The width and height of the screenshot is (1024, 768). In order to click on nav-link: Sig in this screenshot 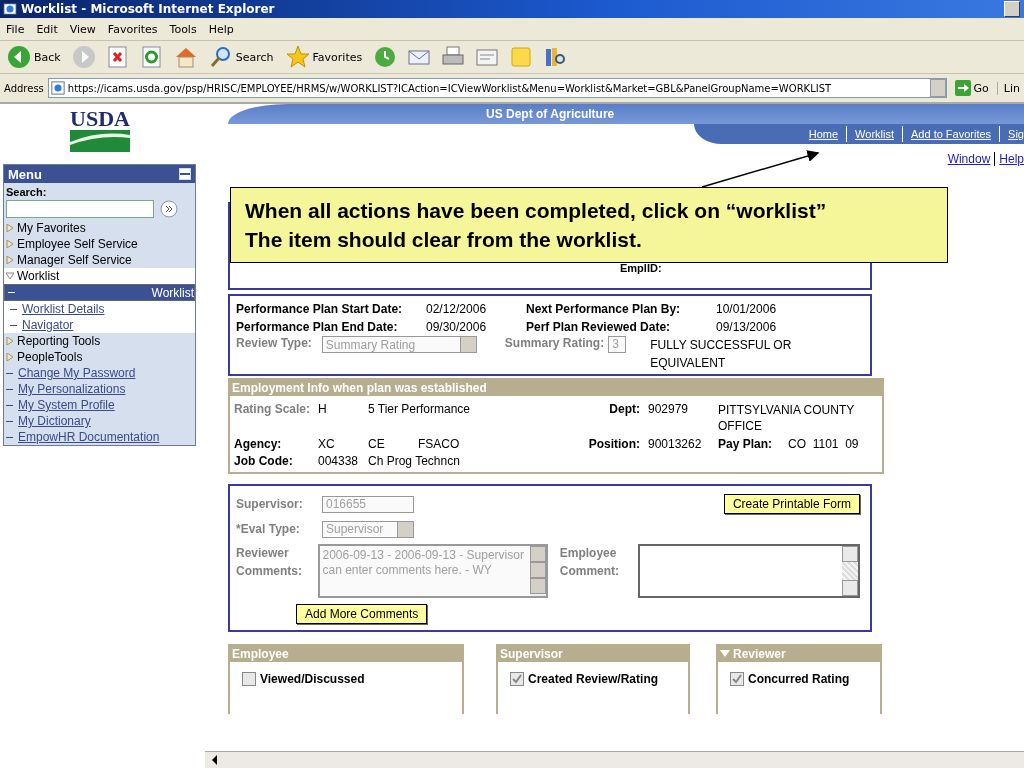, I will do `click(1016, 134)`.